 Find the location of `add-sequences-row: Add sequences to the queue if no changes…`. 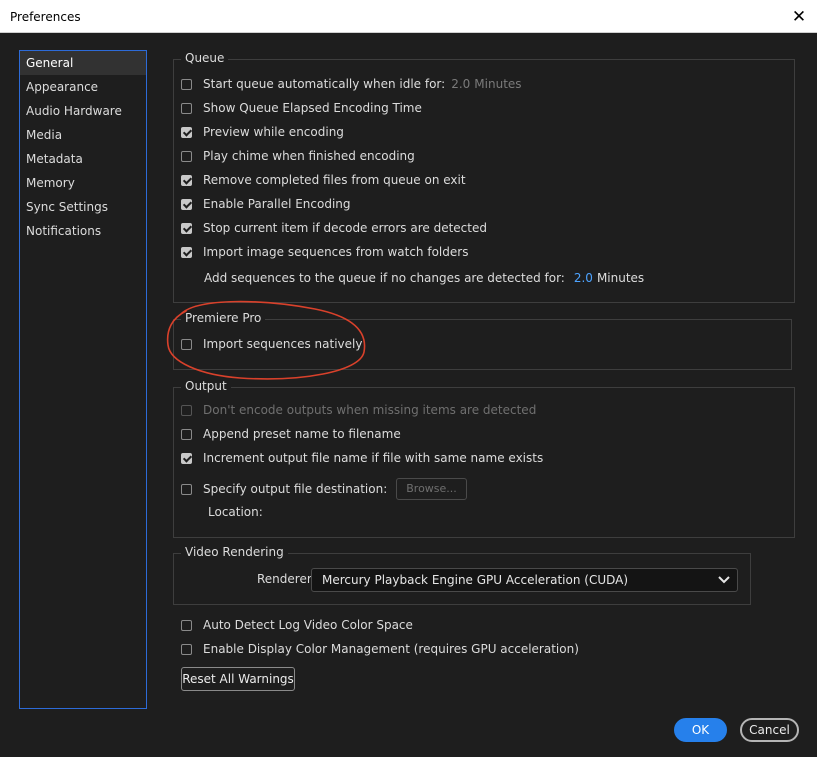

add-sequences-row: Add sequences to the queue if no changes… is located at coordinates (424, 278).